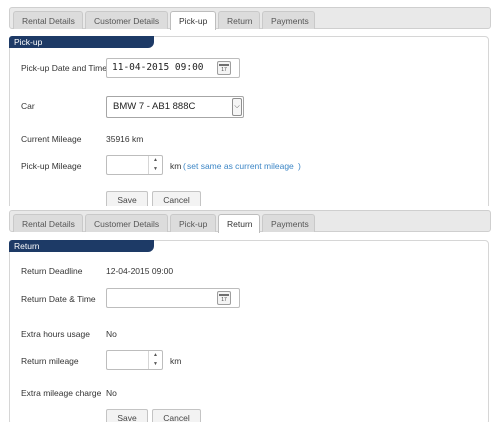 The image size is (500, 422). What do you see at coordinates (61, 393) in the screenshot?
I see `extra-mileage-charge-label: Extra mileage charge` at bounding box center [61, 393].